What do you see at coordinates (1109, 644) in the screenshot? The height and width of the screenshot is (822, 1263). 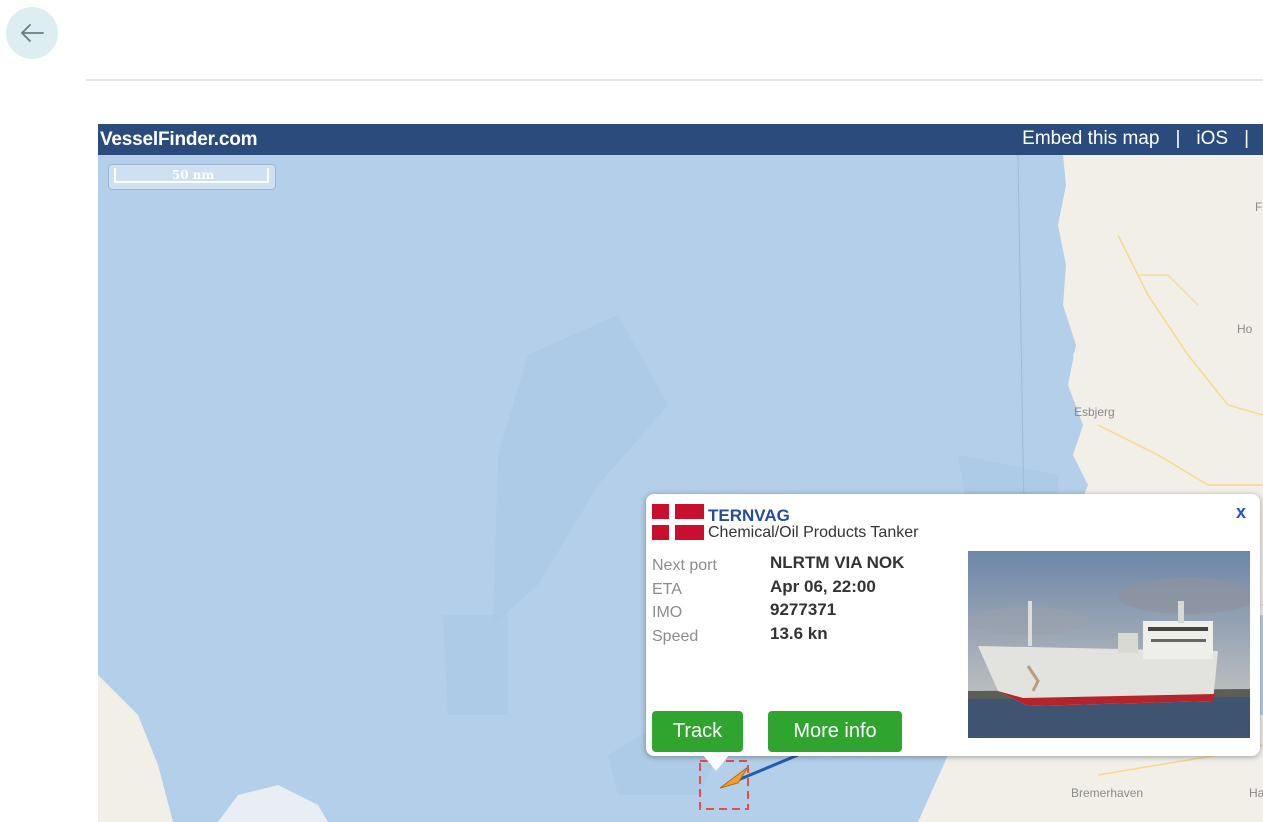 I see `vessel-photo` at bounding box center [1109, 644].